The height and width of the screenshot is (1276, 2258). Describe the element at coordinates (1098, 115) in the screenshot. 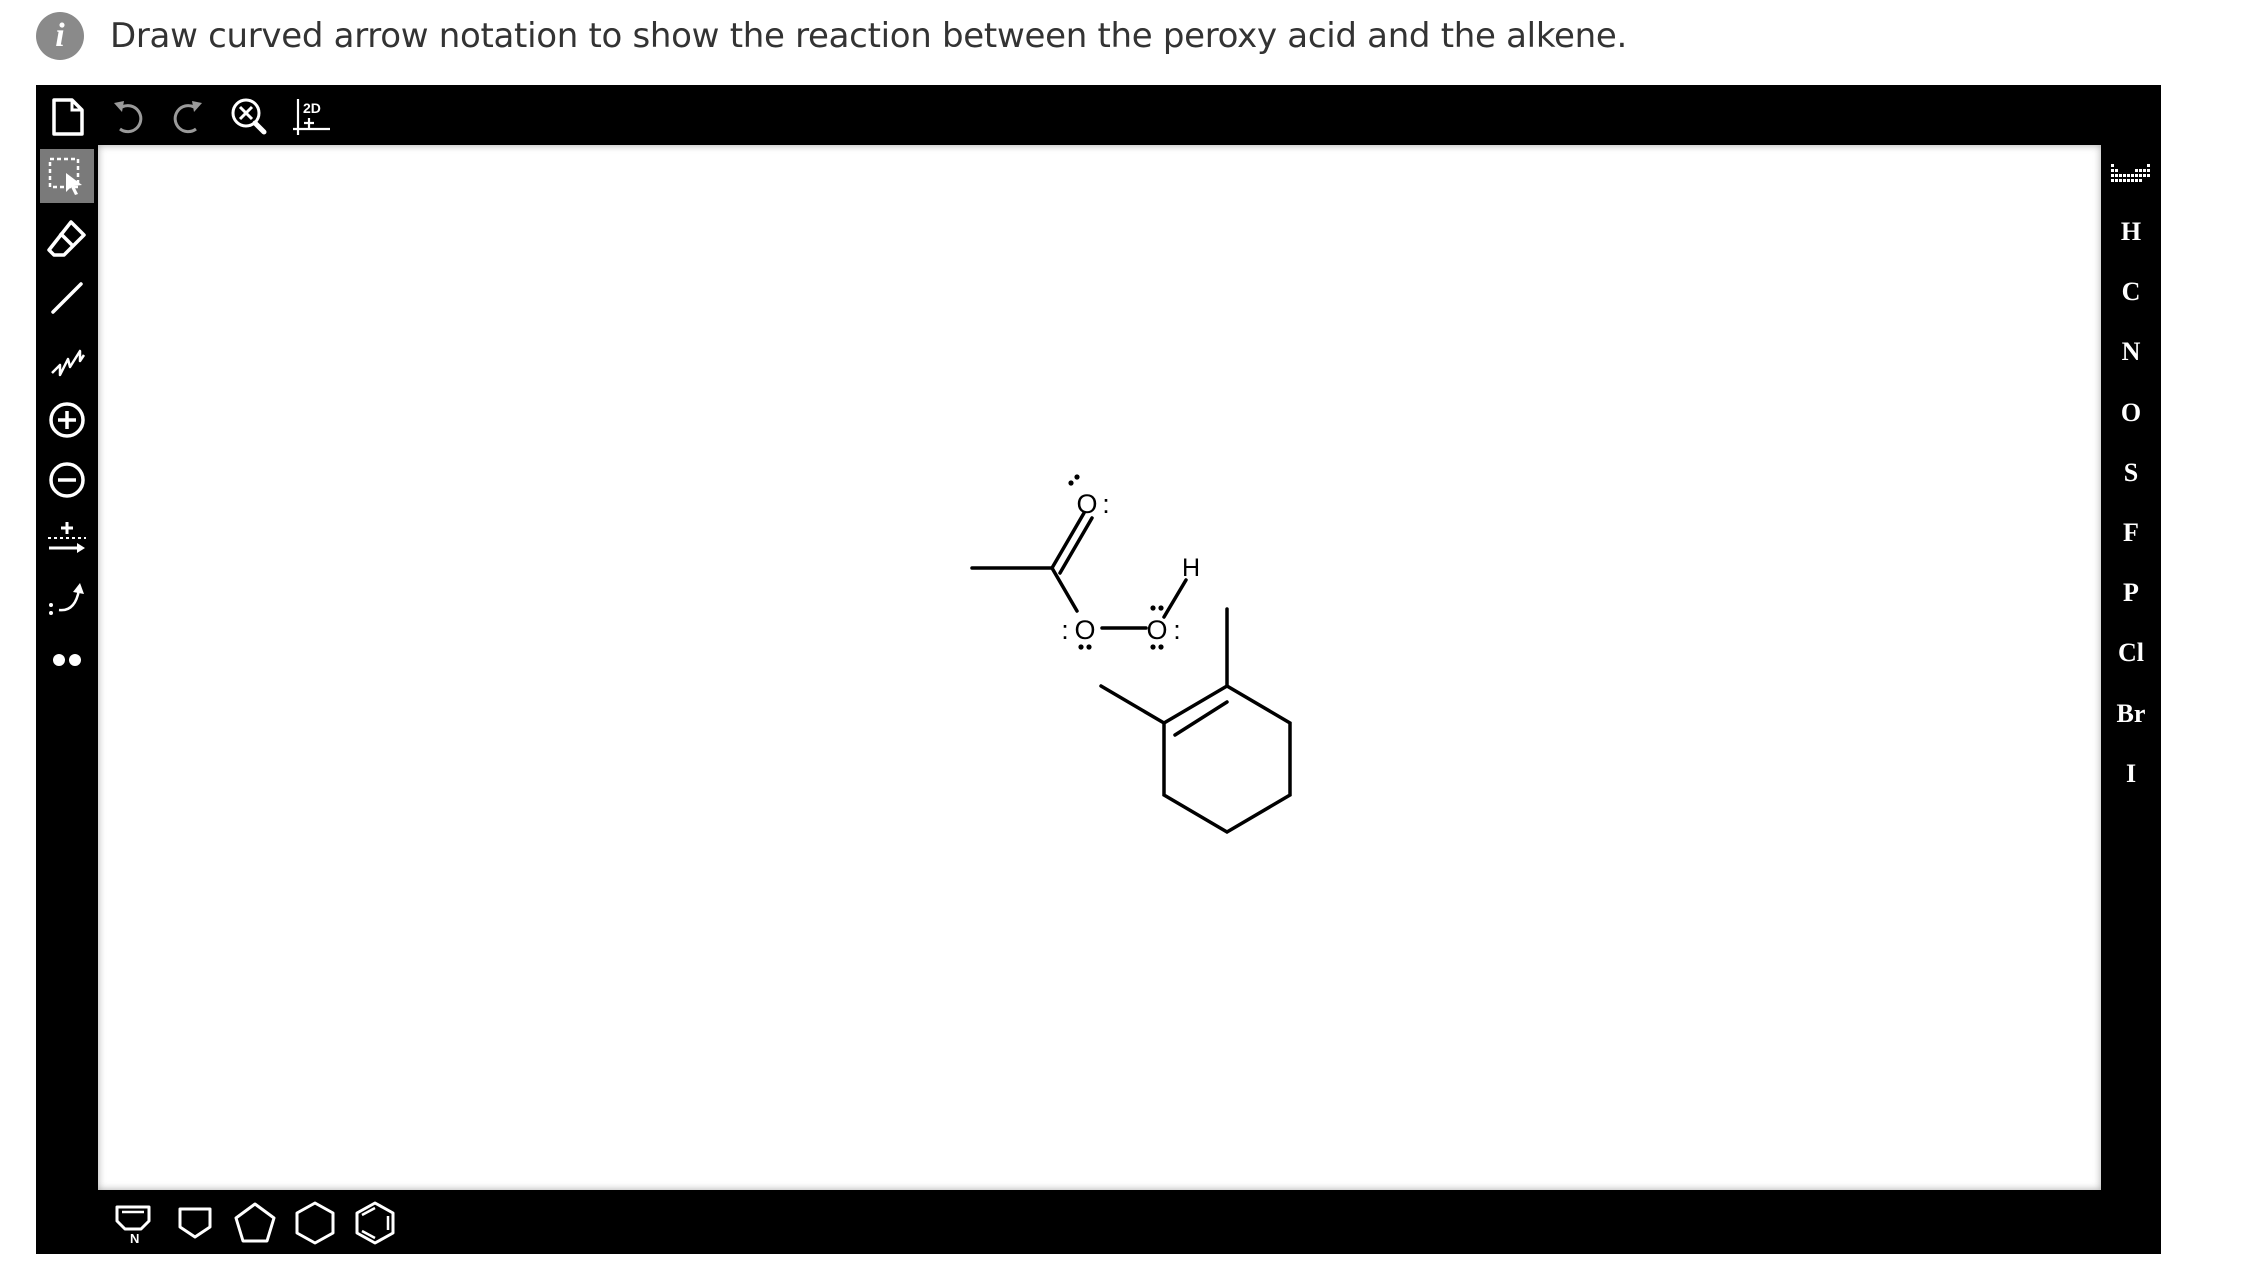

I see `top-toolbar: 2D` at that location.